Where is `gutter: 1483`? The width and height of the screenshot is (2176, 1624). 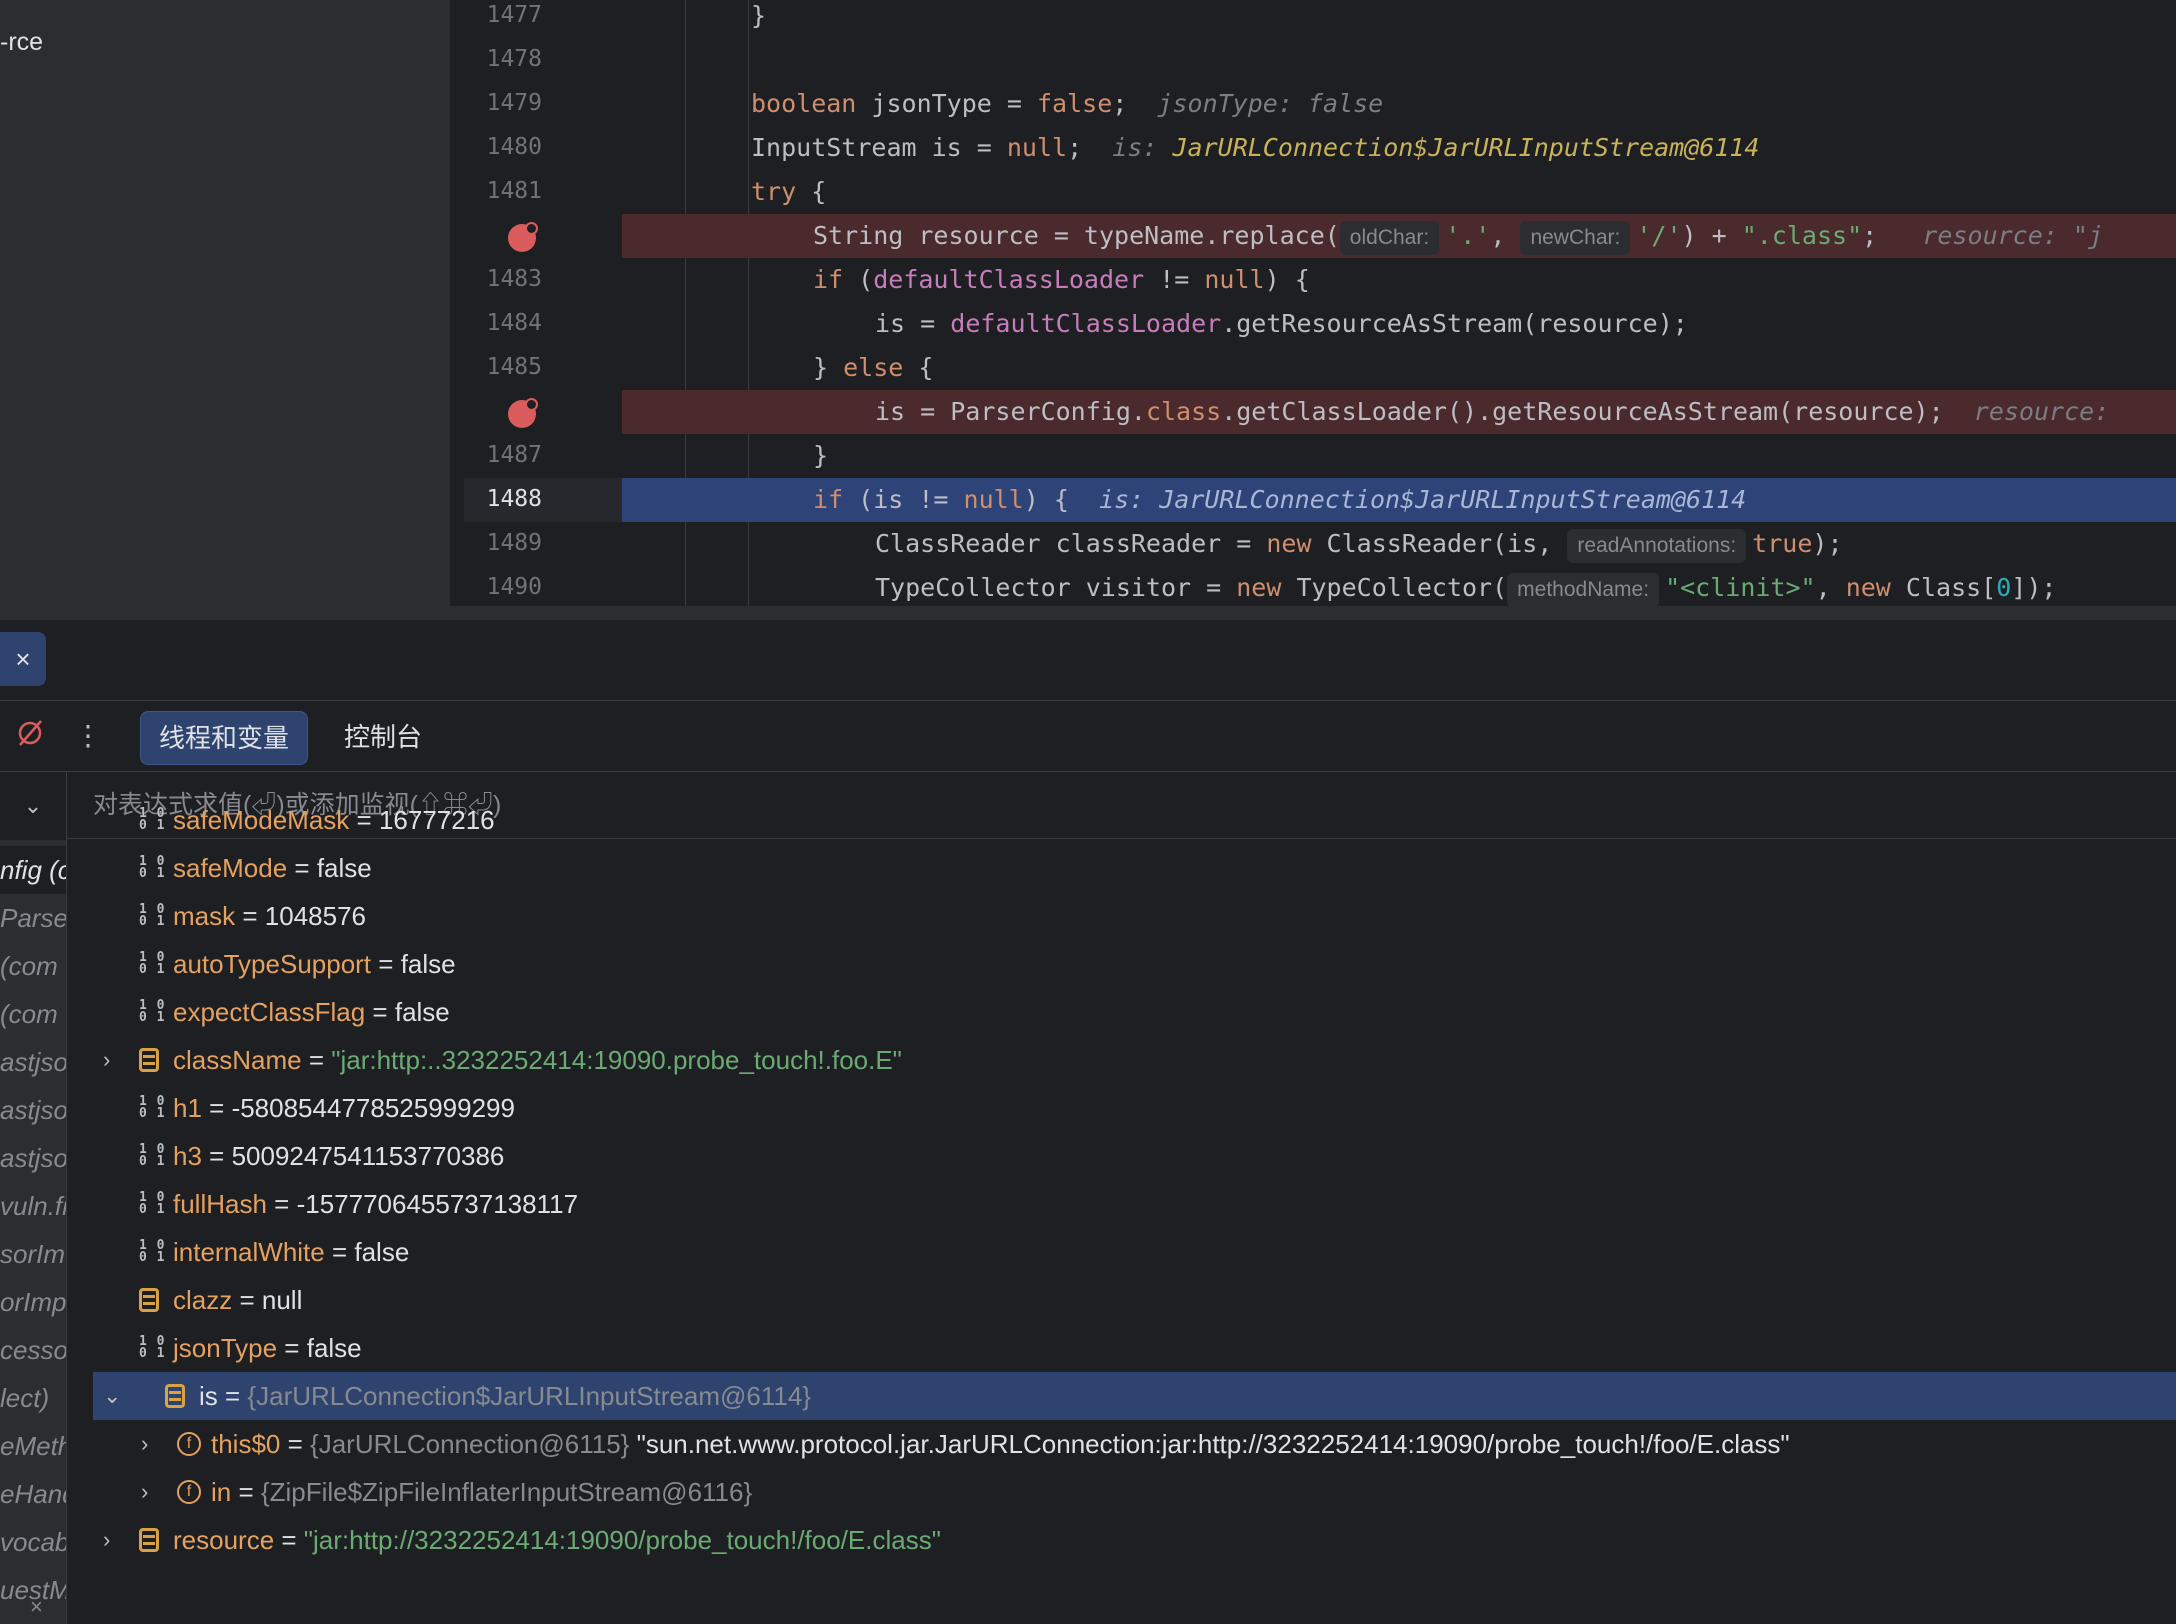
gutter: 1483 is located at coordinates (543, 280).